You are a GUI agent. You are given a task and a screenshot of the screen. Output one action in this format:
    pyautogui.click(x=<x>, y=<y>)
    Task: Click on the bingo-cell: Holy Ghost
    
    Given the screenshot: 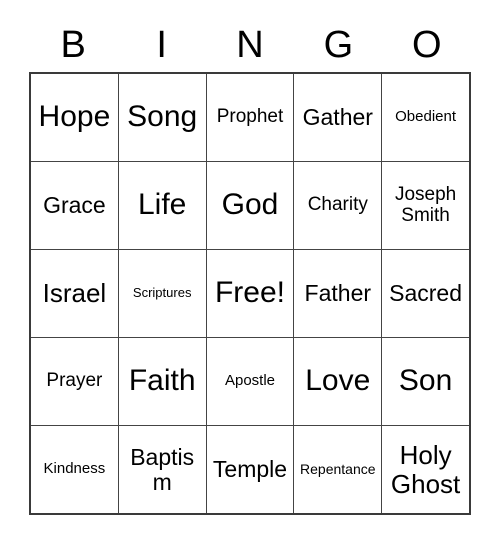 What is the action you would take?
    pyautogui.click(x=425, y=469)
    